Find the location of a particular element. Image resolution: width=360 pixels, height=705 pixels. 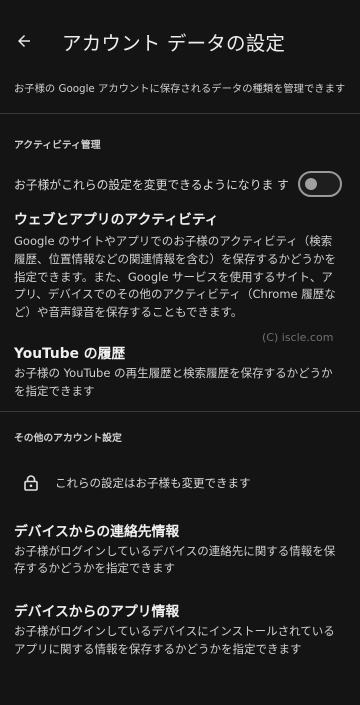

item-description: お子様の YouTube の再生履歴と検索履歴を保存するかどうか を指定できます is located at coordinates (181, 383).